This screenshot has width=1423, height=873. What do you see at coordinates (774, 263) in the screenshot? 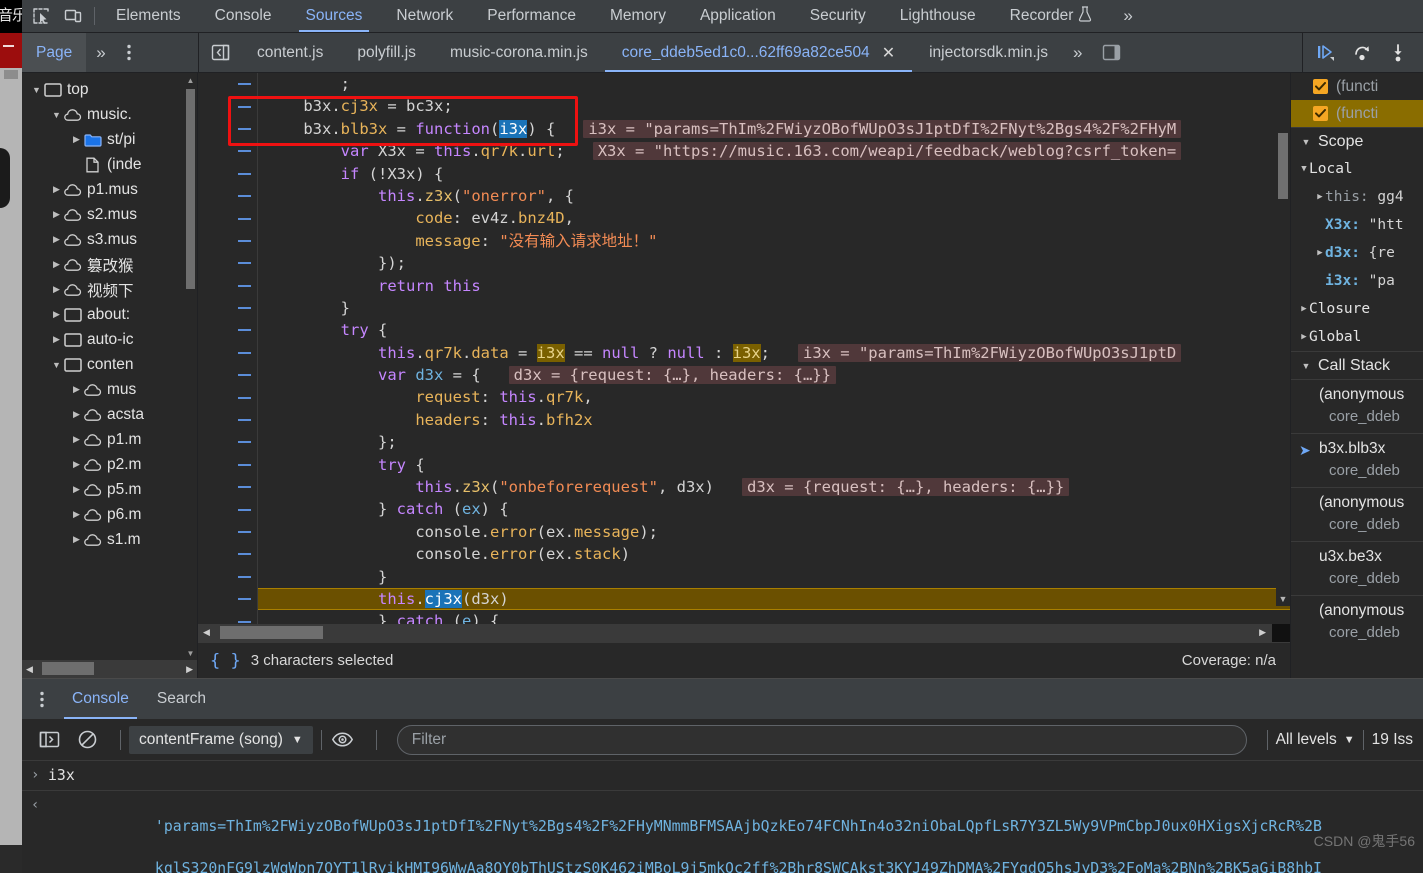
I see `code-line: });` at bounding box center [774, 263].